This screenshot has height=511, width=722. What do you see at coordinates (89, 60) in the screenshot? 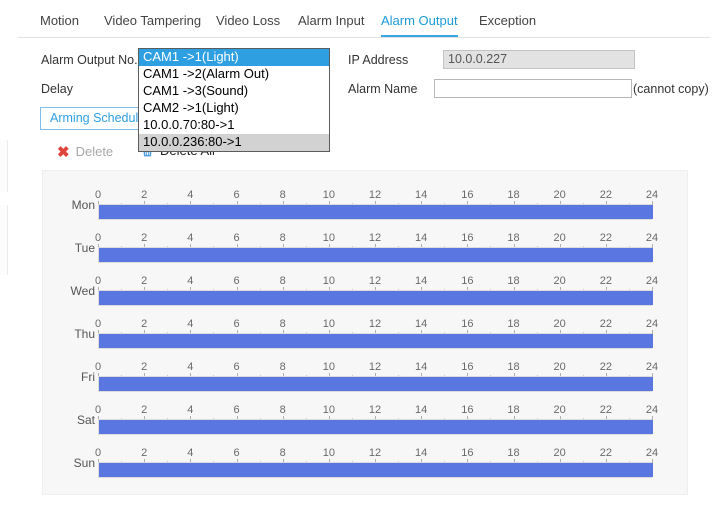
I see `alarm-output-no-label: Alarm Output No.` at bounding box center [89, 60].